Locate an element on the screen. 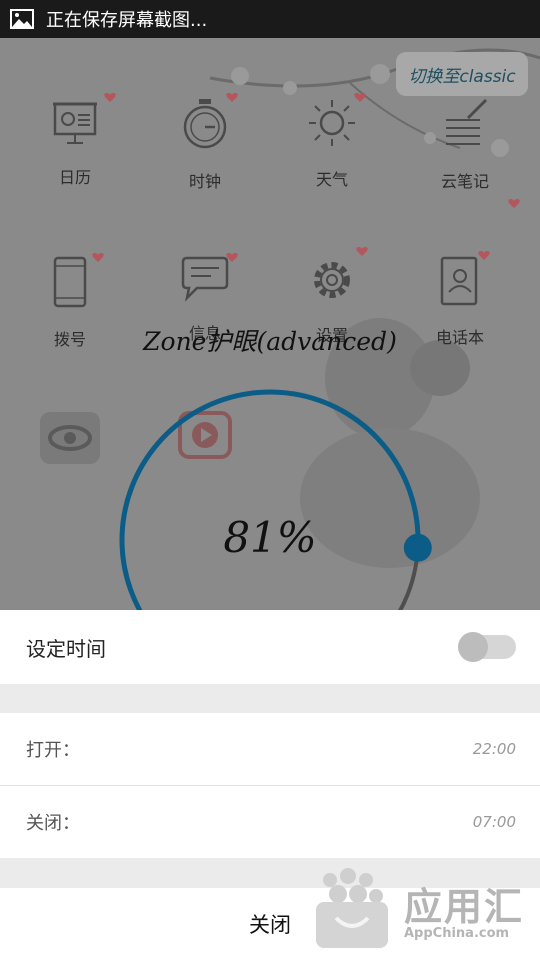 This screenshot has height=960, width=540. dial-track is located at coordinates (270, 510).